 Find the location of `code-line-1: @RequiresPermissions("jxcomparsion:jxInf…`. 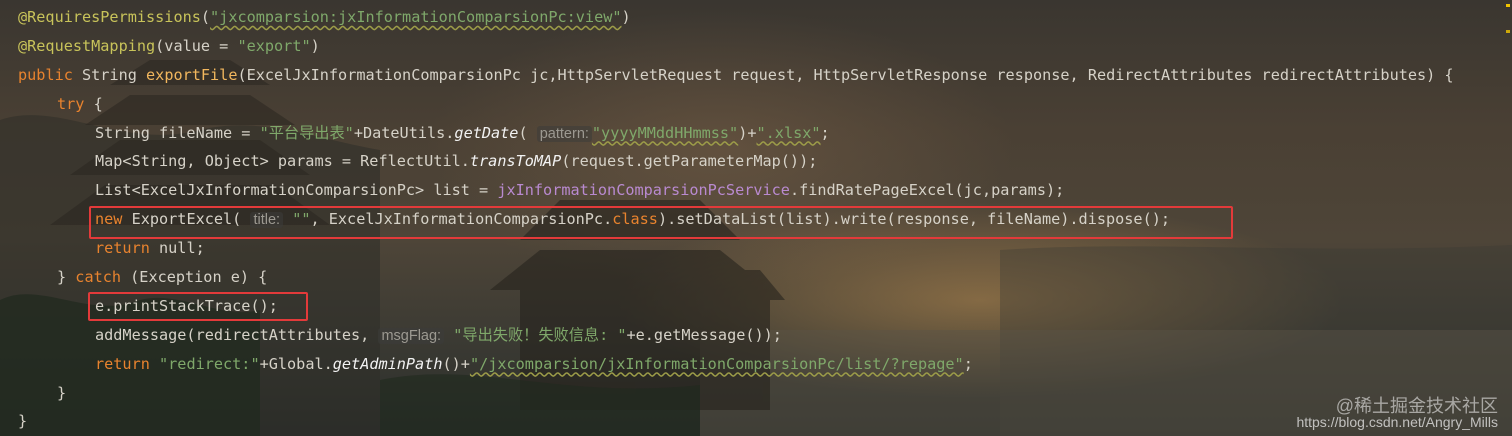

code-line-1: @RequiresPermissions("jxcomparsion:jxInf… is located at coordinates (324, 17).